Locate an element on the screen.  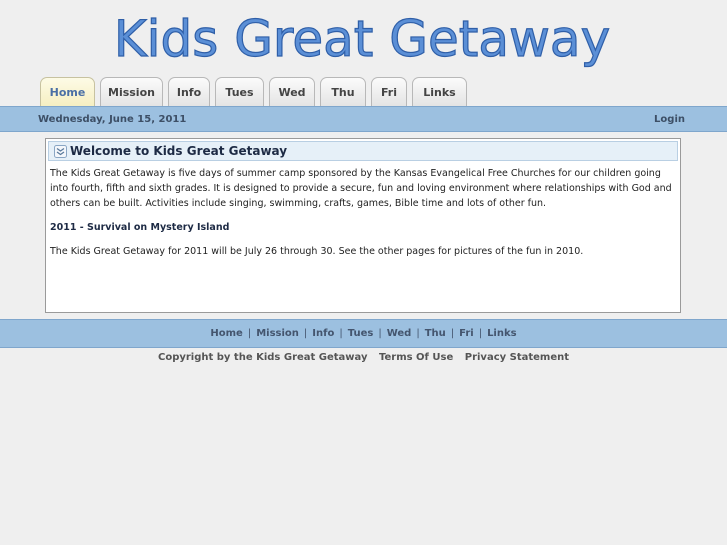
panel-title: Welcome to Kids Great Getaway is located at coordinates (179, 151).